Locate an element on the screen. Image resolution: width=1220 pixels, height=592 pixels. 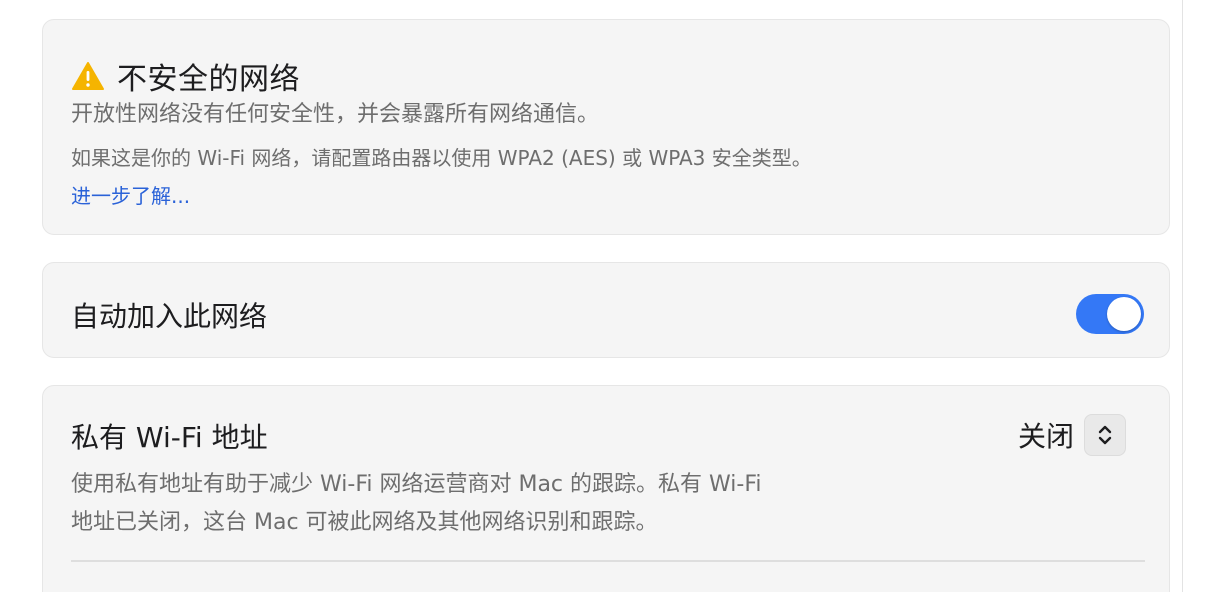
chevron-up-down-icon is located at coordinates (1105, 435).